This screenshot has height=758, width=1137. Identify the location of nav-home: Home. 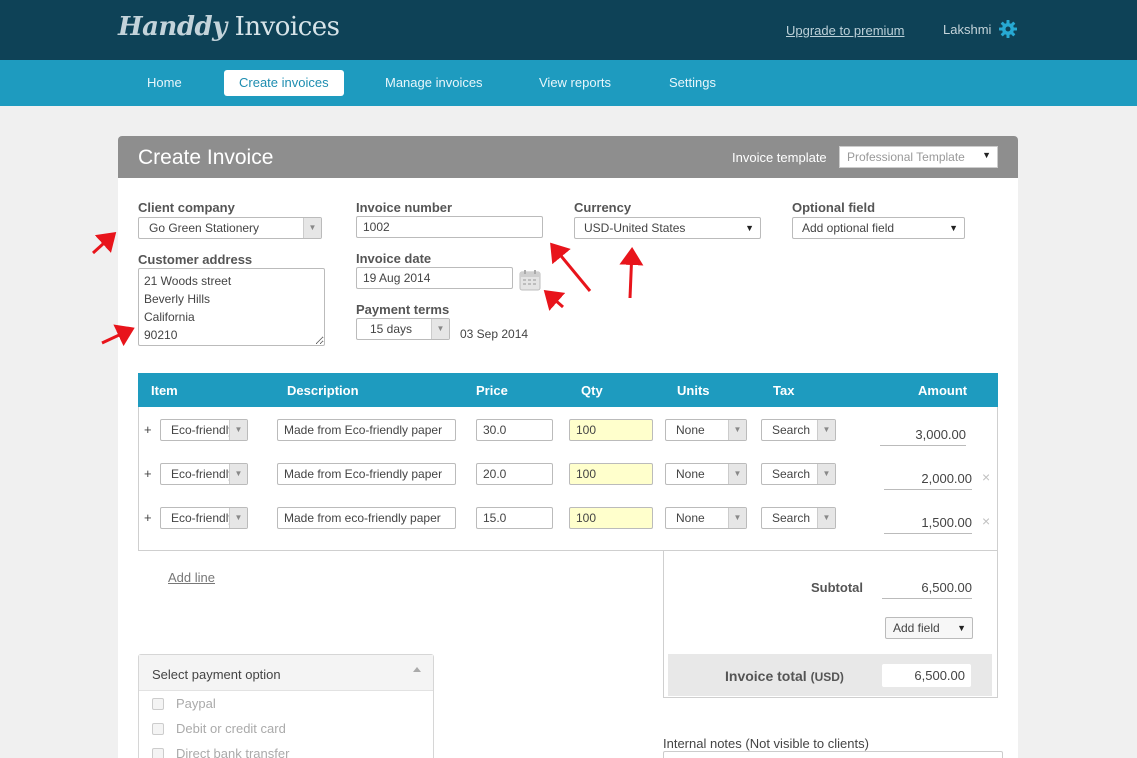
(164, 83).